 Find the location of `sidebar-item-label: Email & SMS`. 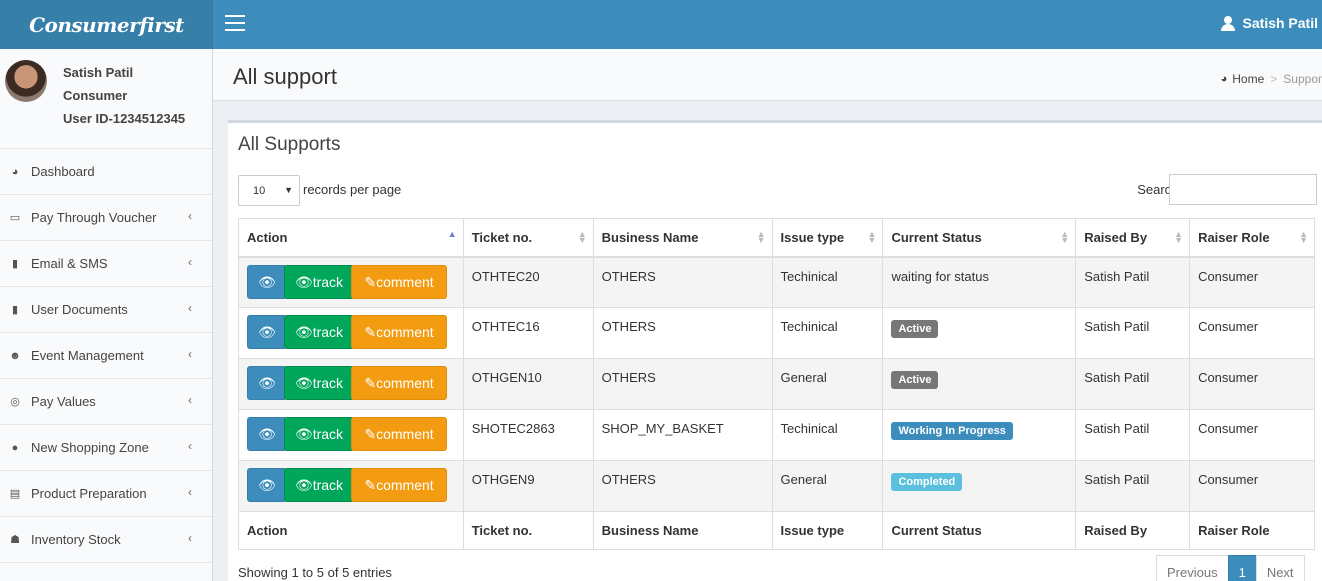

sidebar-item-label: Email & SMS is located at coordinates (69, 263).